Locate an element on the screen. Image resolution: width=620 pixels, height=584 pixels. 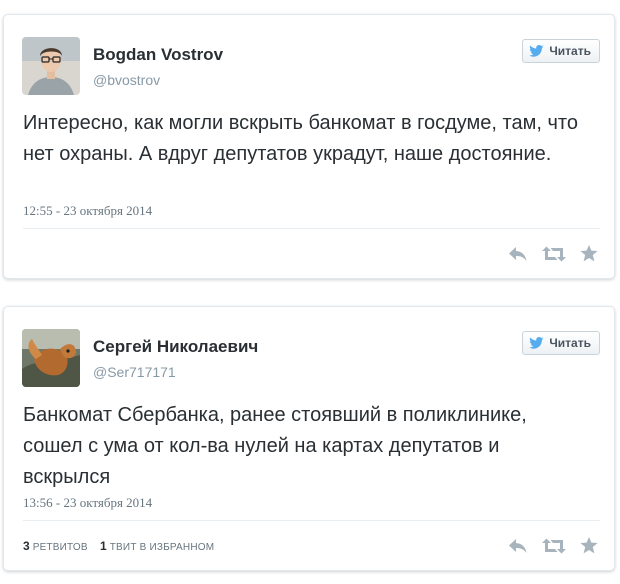
favorites-count: 1 is located at coordinates (103, 546).